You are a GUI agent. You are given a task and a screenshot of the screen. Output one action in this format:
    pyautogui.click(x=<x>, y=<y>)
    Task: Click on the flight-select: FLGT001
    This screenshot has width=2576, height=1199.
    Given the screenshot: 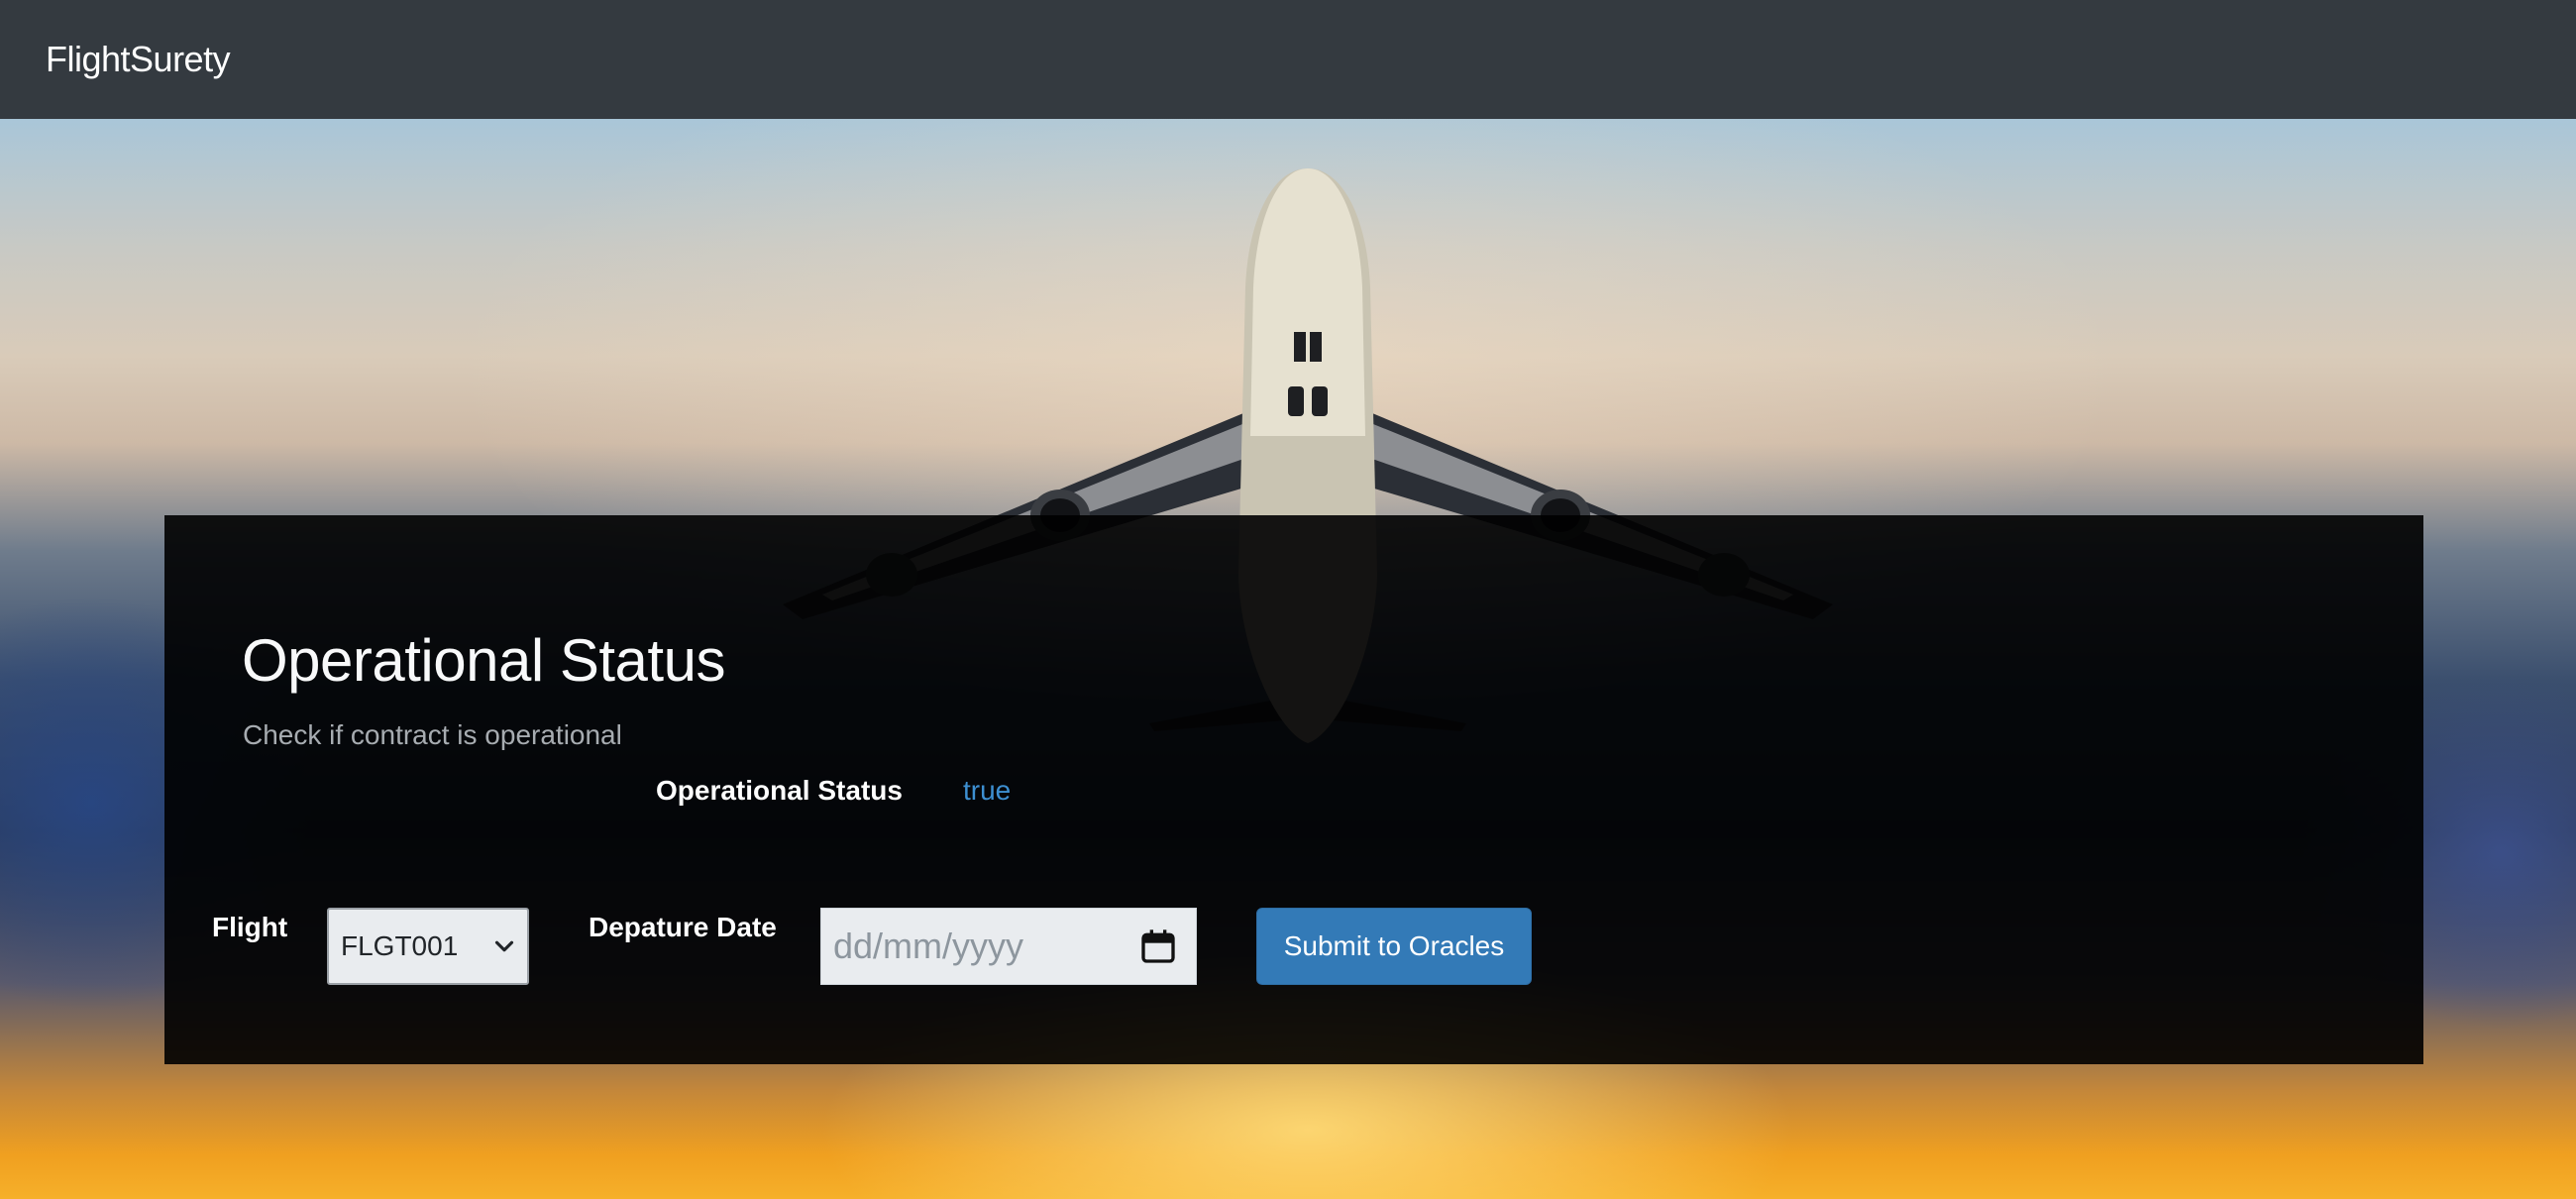 What is the action you would take?
    pyautogui.click(x=428, y=946)
    